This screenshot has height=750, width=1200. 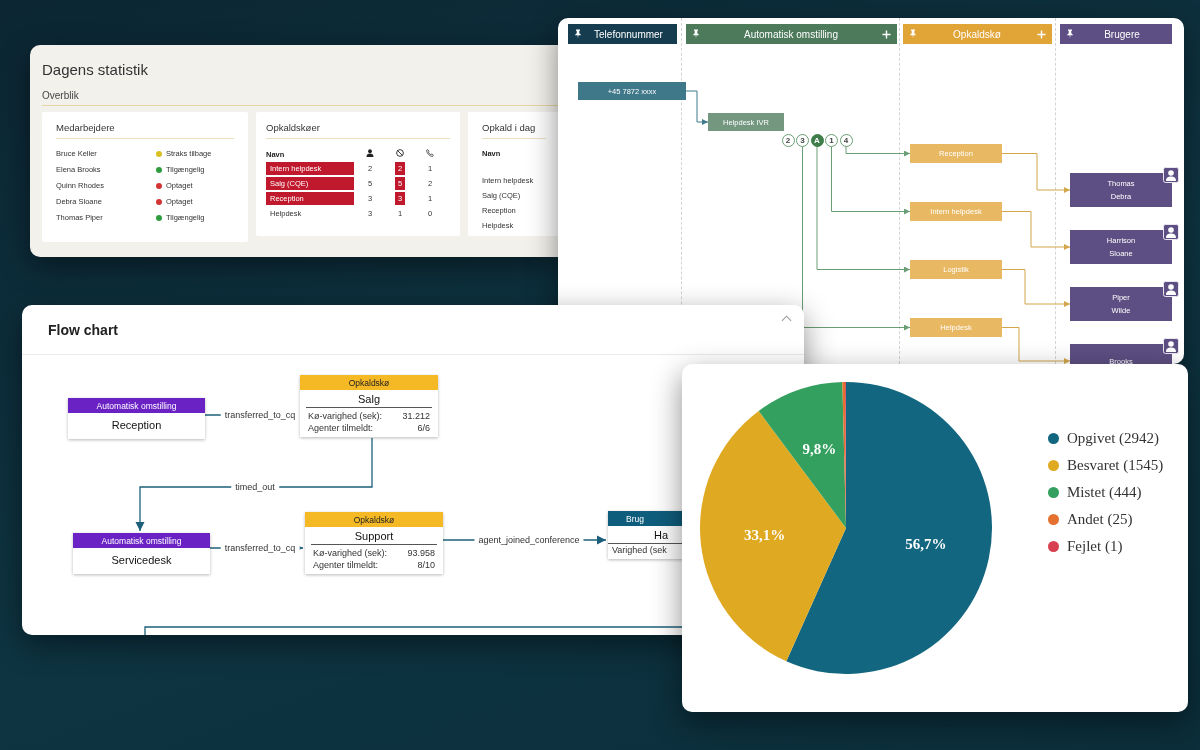 I want to click on flow-node: Opkaldskø Salg Kø-varighed (sek): 31.212 Agenter tilmeldt: 6/6, so click(x=369, y=406).